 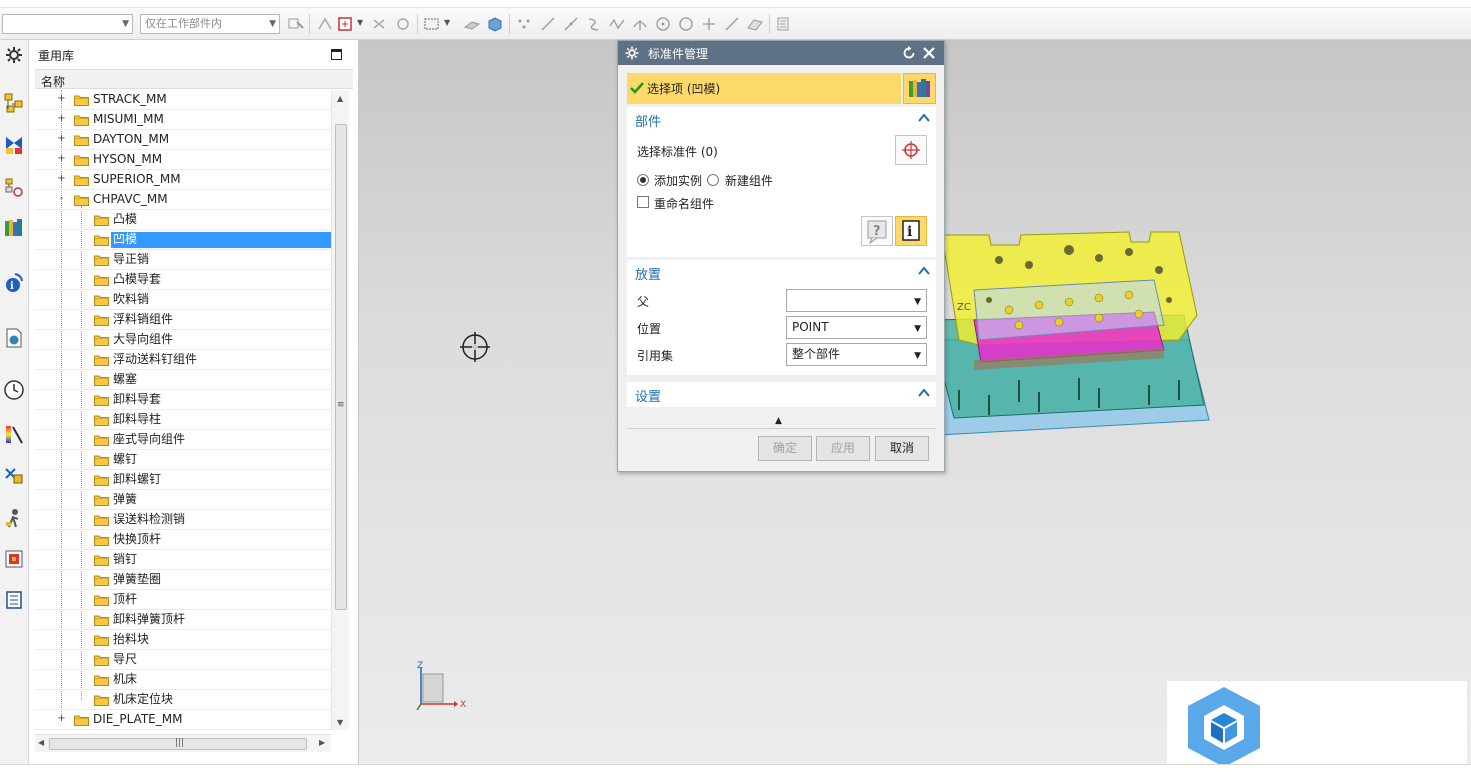 I want to click on tree-folder-row: - CHPAVC_MM, so click(x=183, y=200).